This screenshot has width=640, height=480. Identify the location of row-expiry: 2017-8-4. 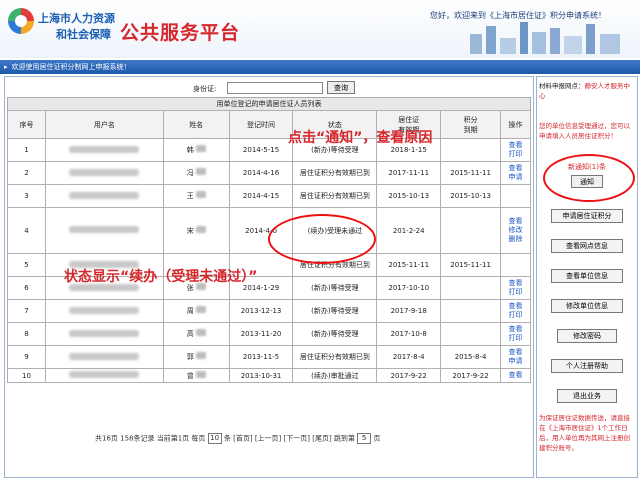
(409, 357).